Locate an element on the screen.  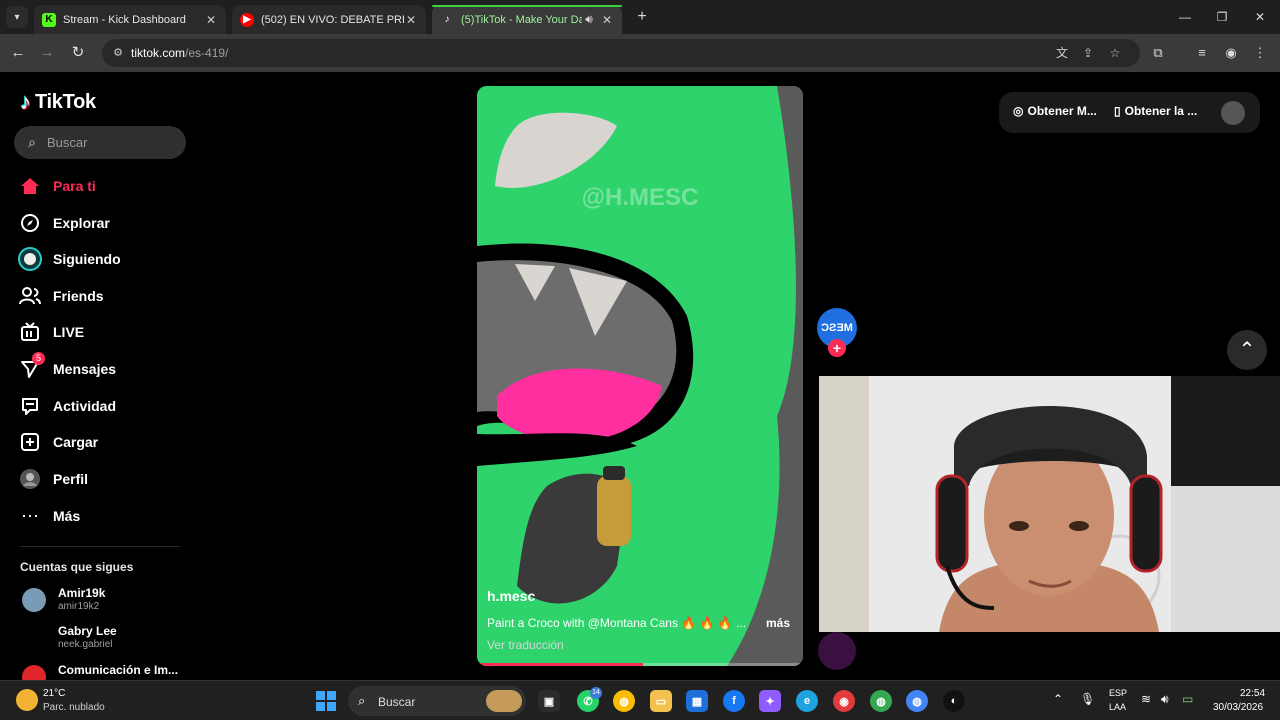
friends-icon is located at coordinates (30, 296).